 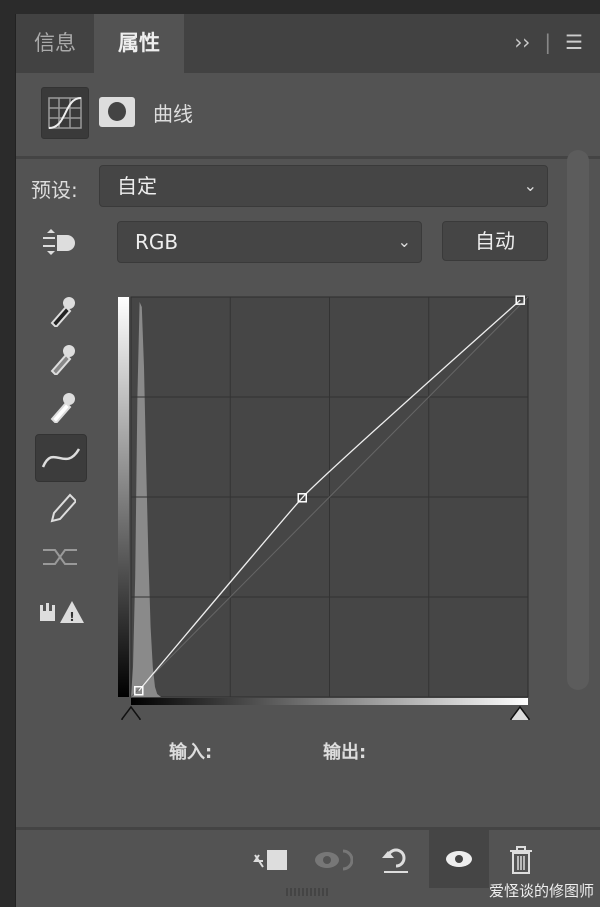 What do you see at coordinates (574, 42) in the screenshot?
I see `hamburger-menu-icon: ☰` at bounding box center [574, 42].